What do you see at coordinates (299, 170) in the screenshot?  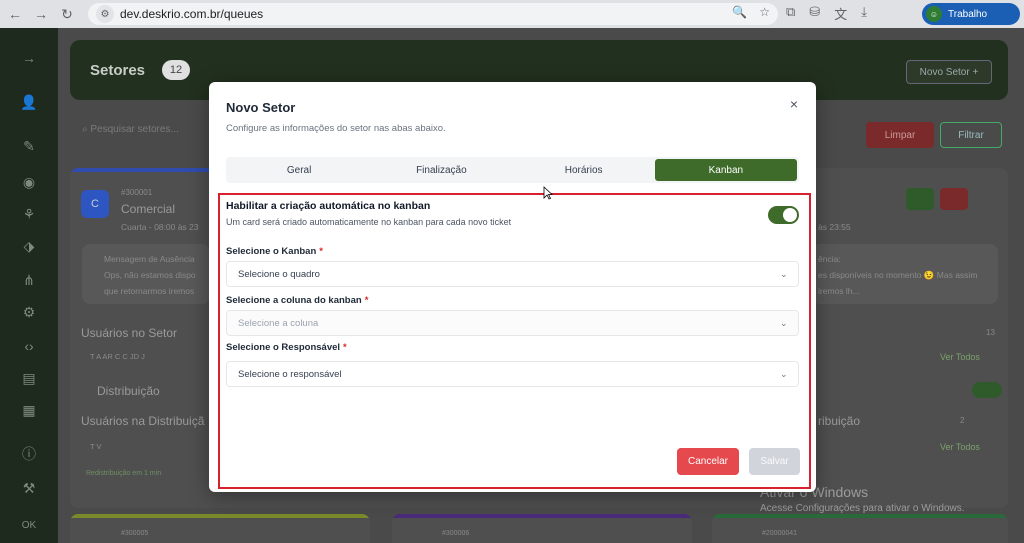 I see `tab-geral: Geral` at bounding box center [299, 170].